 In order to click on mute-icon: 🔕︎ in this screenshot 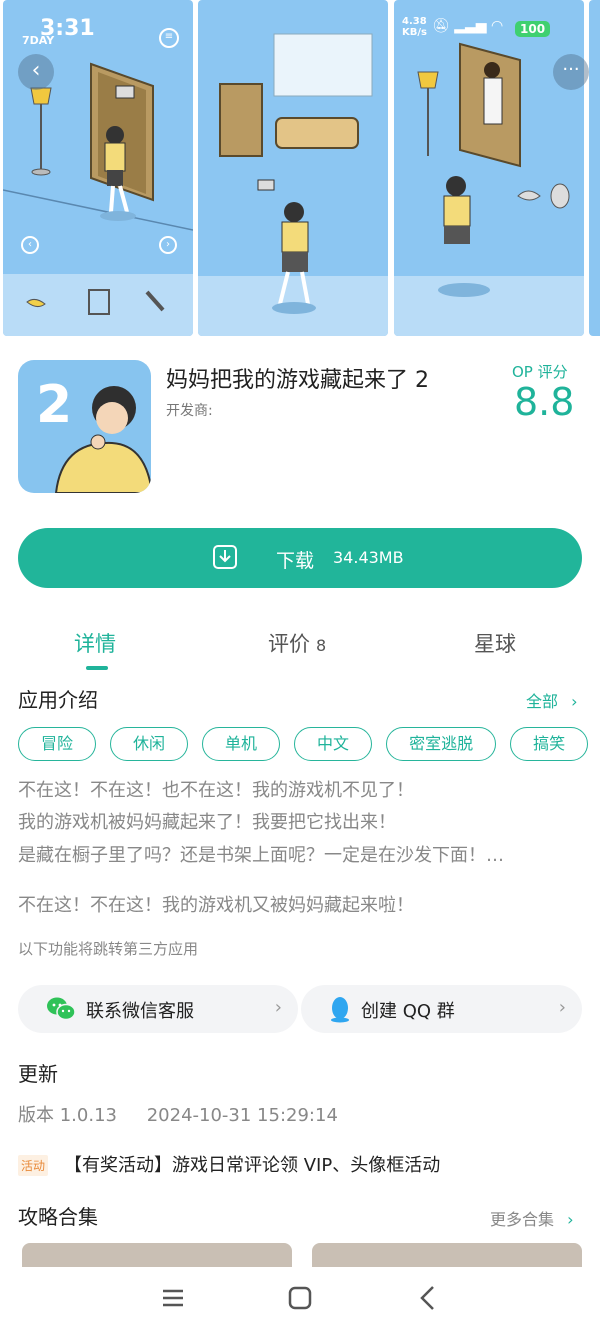, I will do `click(441, 26)`.